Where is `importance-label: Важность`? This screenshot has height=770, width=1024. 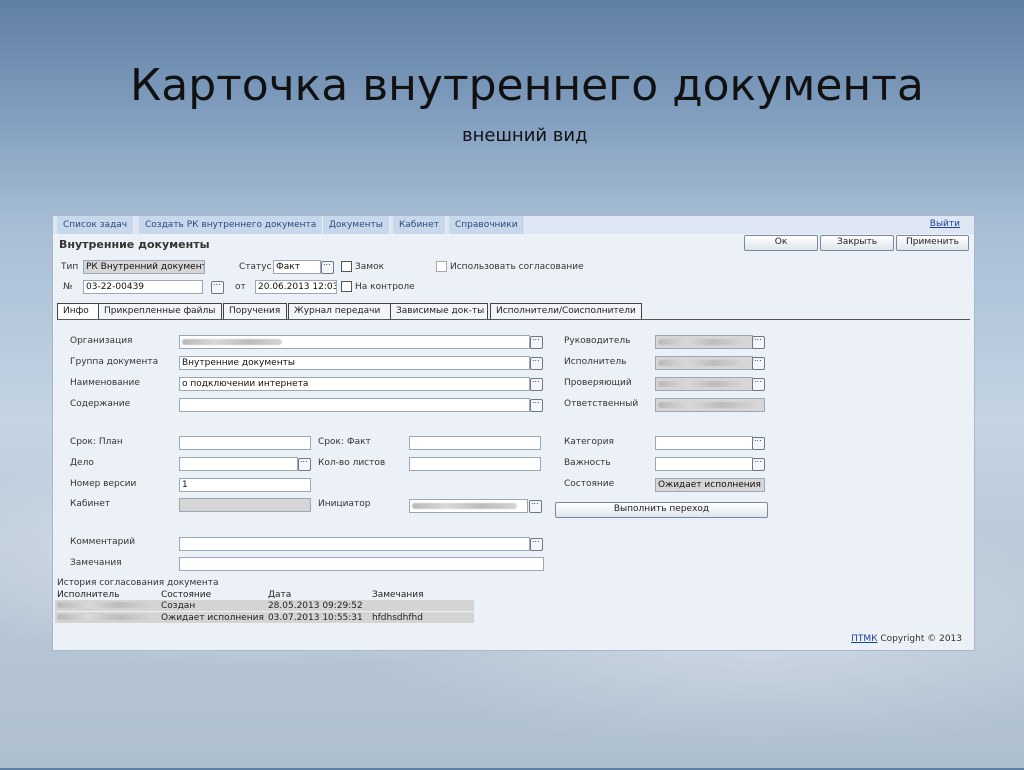 importance-label: Важность is located at coordinates (587, 463).